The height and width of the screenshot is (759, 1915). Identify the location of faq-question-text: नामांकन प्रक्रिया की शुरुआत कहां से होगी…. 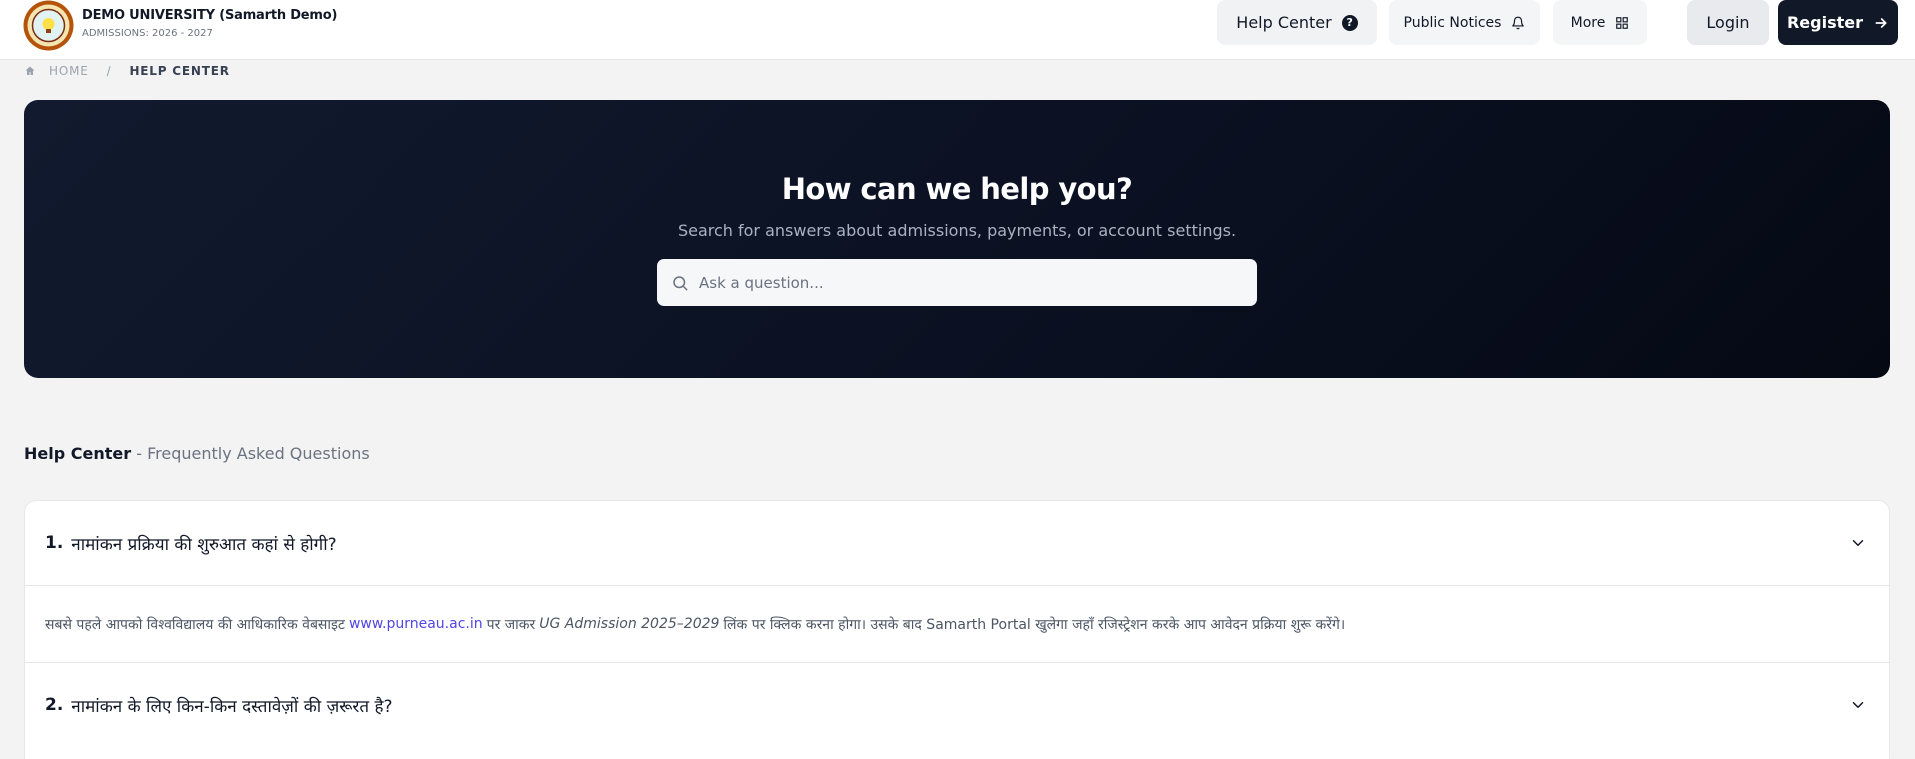
(204, 544).